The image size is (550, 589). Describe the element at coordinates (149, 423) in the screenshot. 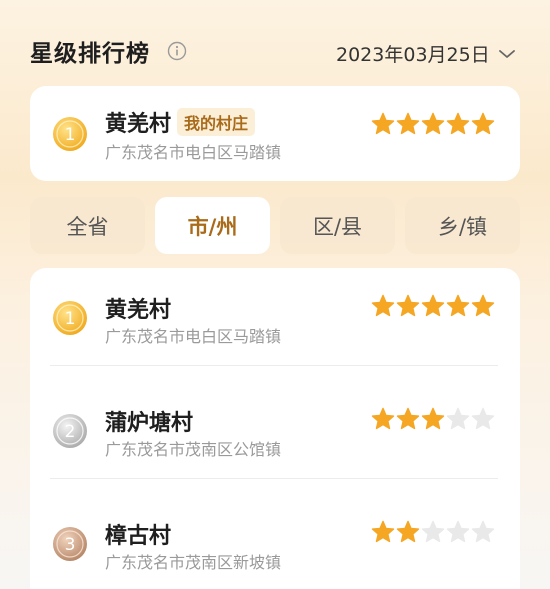

I see `village-name: 蒲炉塘村` at that location.